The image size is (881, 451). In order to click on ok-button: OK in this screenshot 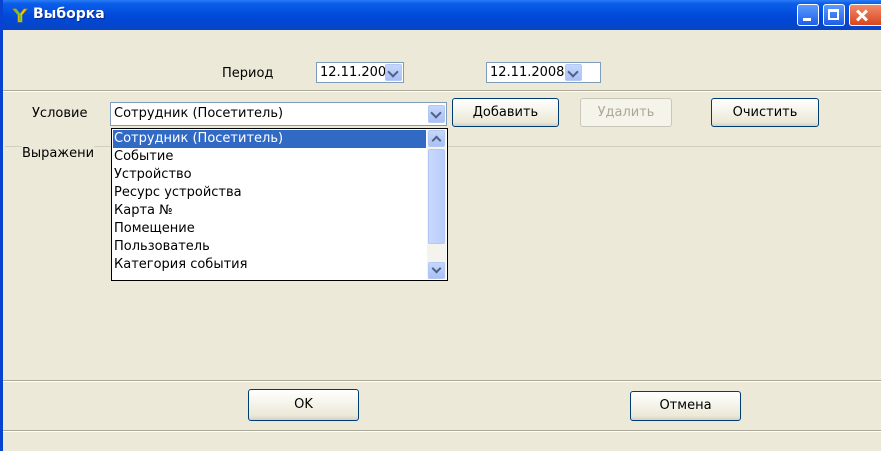, I will do `click(303, 405)`.